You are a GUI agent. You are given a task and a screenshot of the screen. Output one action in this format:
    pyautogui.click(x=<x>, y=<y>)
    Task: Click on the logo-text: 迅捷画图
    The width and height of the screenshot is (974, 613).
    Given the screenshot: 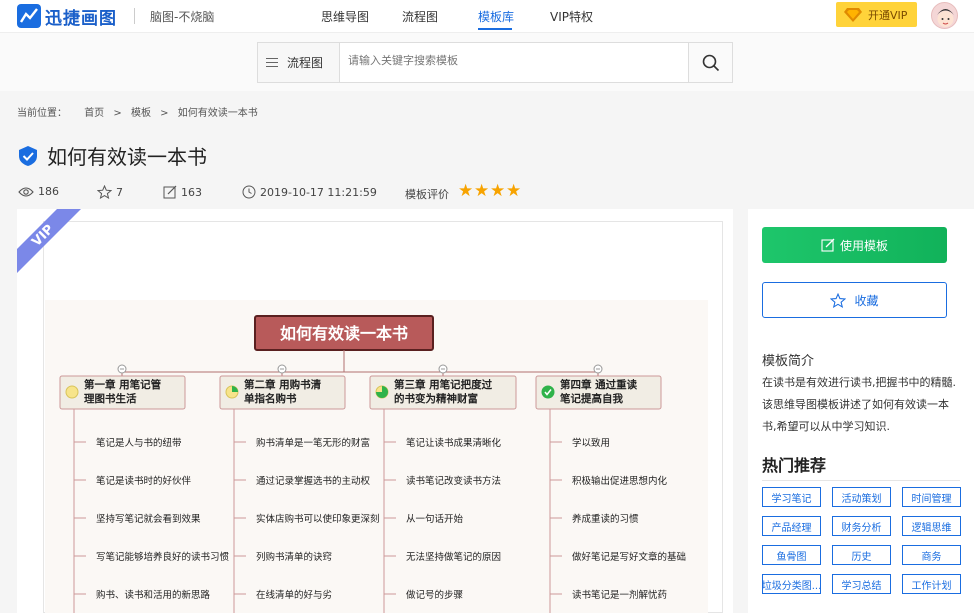 What is the action you would take?
    pyautogui.click(x=81, y=18)
    